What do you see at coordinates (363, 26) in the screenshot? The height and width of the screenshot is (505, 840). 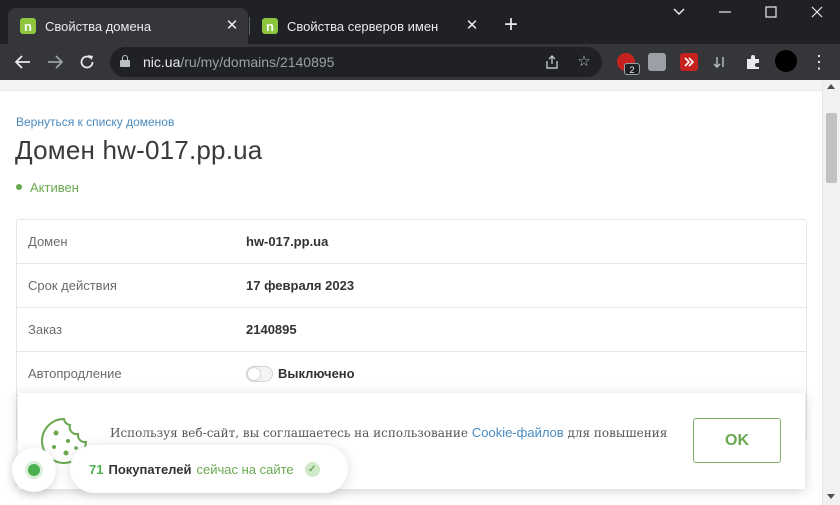 I see `tab-title: Свойства серверов имен` at bounding box center [363, 26].